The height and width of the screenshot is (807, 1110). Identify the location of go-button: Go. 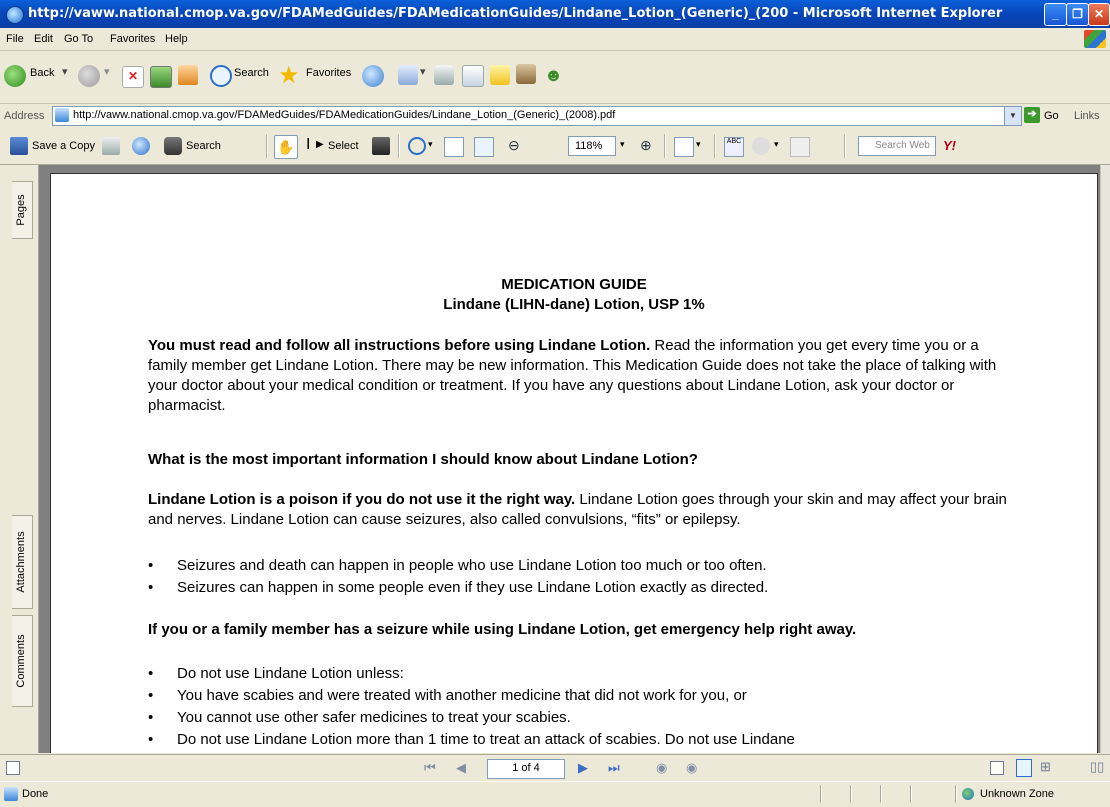
(1051, 116).